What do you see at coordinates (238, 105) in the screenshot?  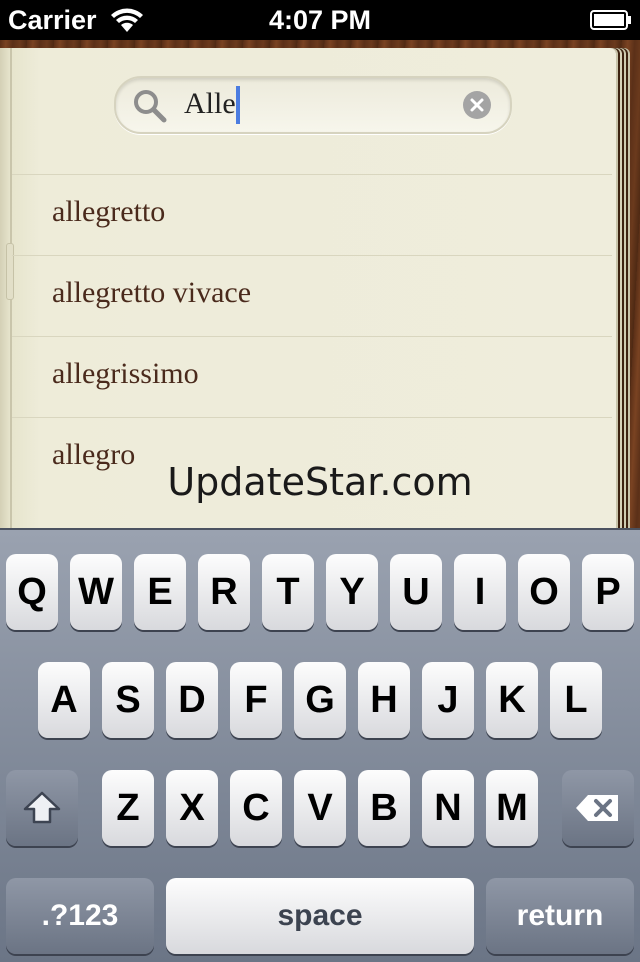 I see `text-caret` at bounding box center [238, 105].